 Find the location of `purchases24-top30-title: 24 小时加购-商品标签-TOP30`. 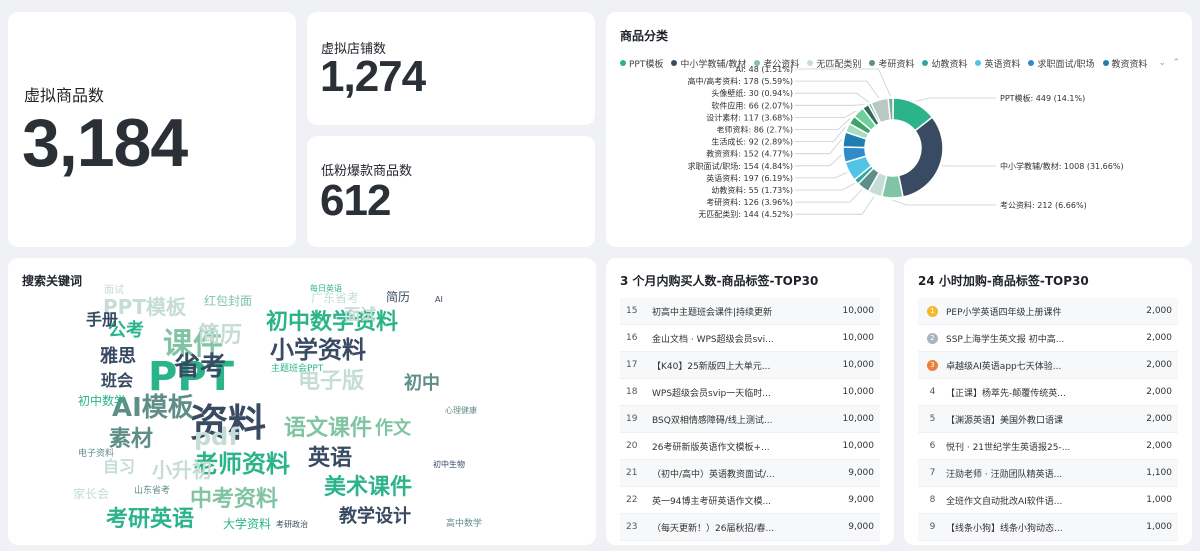

purchases24-top30-title: 24 小时加购-商品标签-TOP30 is located at coordinates (1003, 281).